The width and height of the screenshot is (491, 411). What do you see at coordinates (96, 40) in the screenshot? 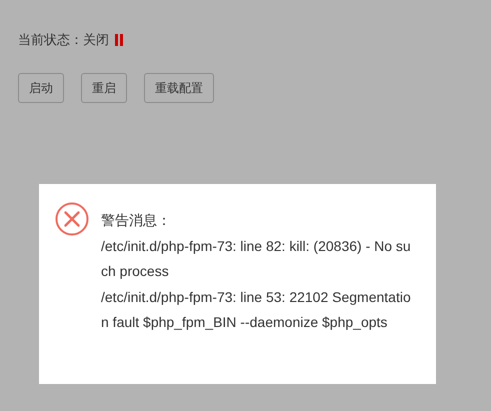
I see `status-value: 关闭` at bounding box center [96, 40].